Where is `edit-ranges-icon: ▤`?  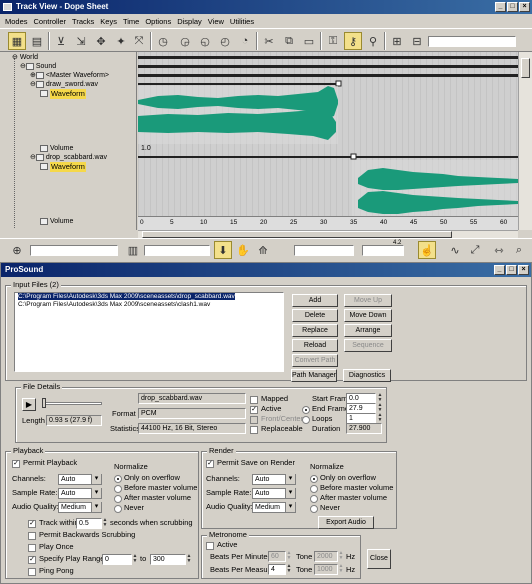 edit-ranges-icon: ▤ is located at coordinates (37, 41).